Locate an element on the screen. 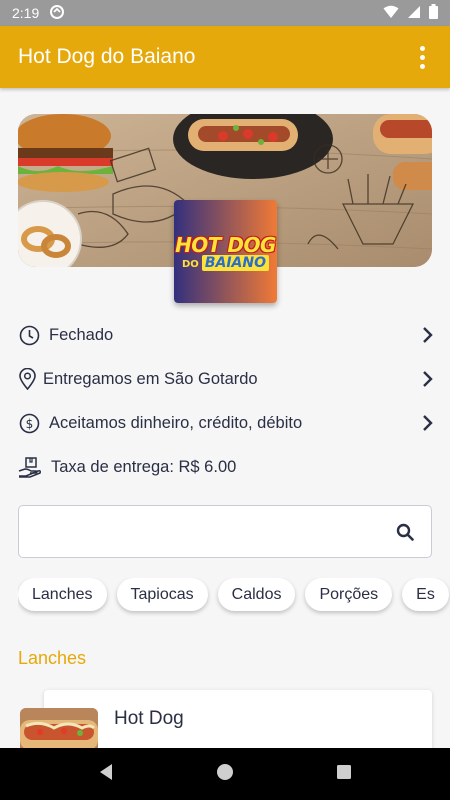 Image resolution: width=450 pixels, height=800 pixels. product-name: Hot Dog is located at coordinates (149, 718).